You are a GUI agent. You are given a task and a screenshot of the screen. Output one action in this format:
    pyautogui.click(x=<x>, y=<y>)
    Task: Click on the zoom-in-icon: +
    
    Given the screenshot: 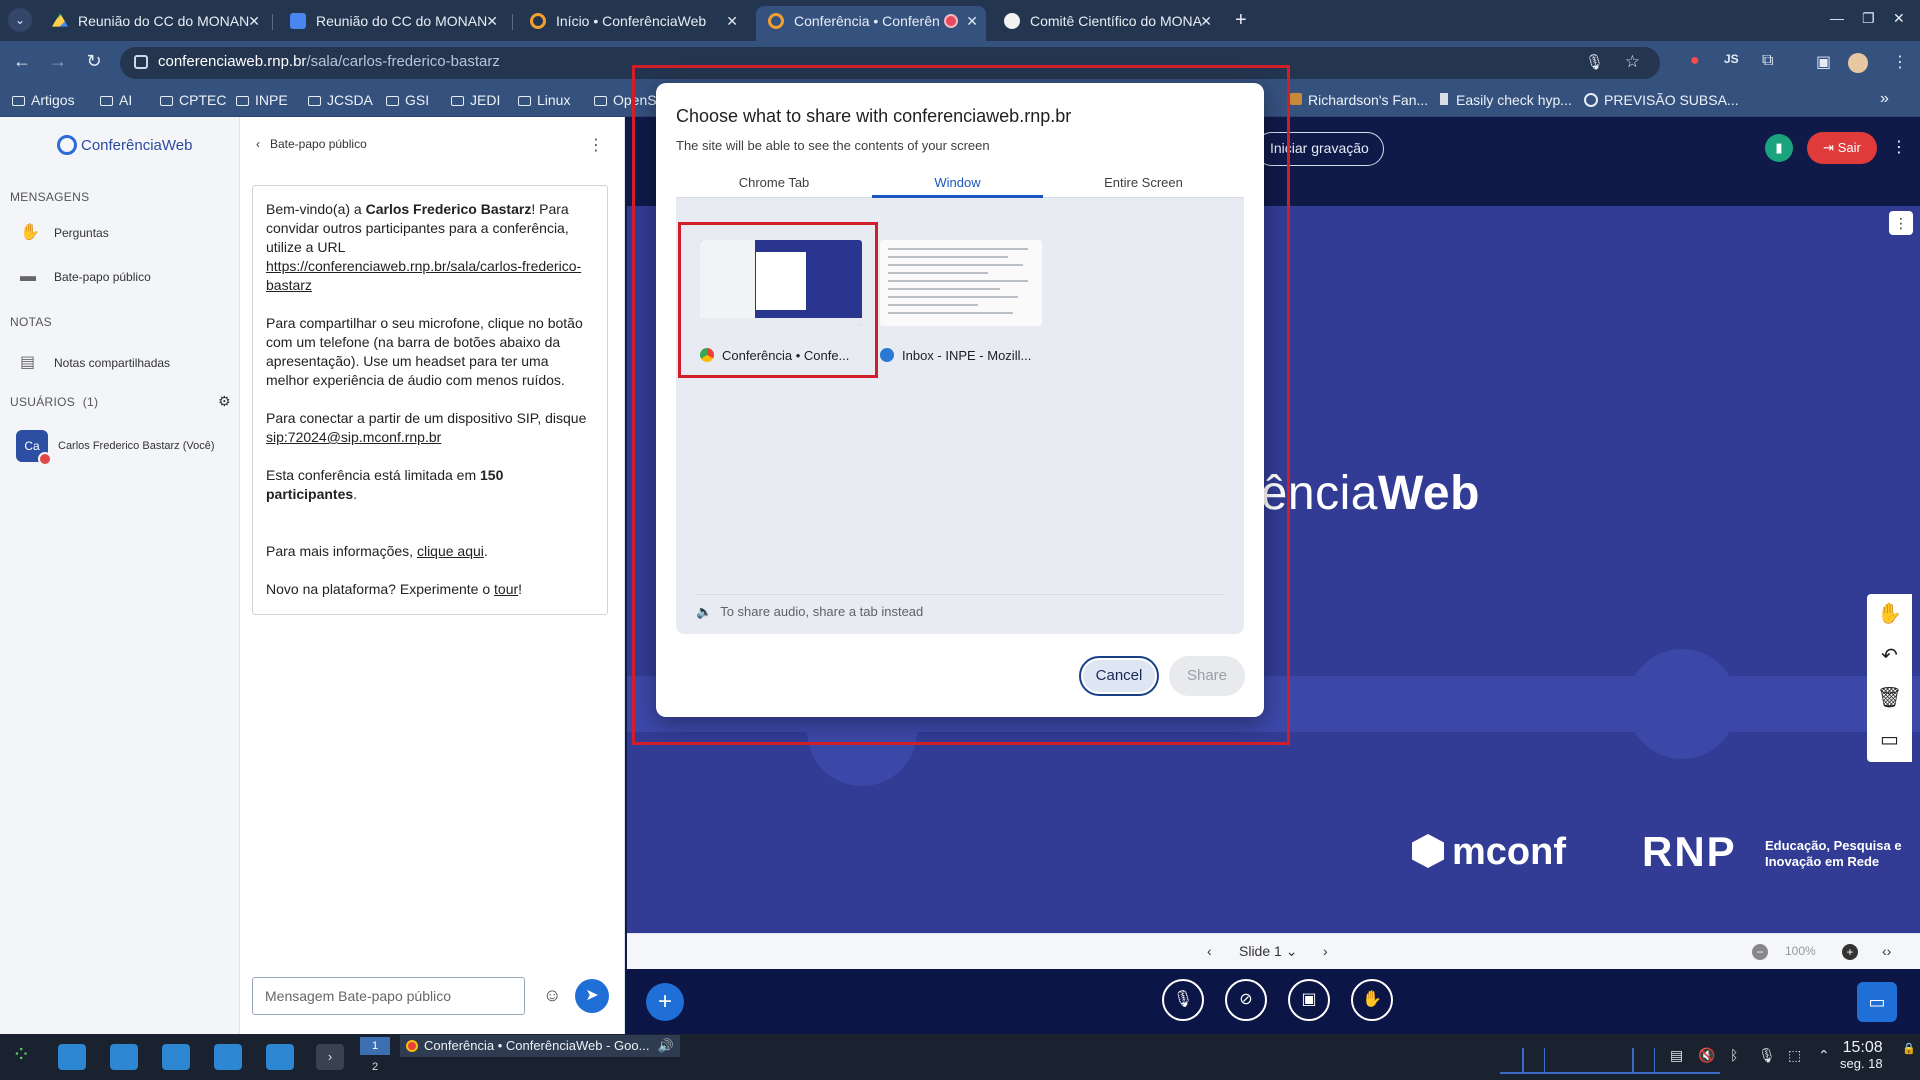 What is the action you would take?
    pyautogui.click(x=1850, y=952)
    